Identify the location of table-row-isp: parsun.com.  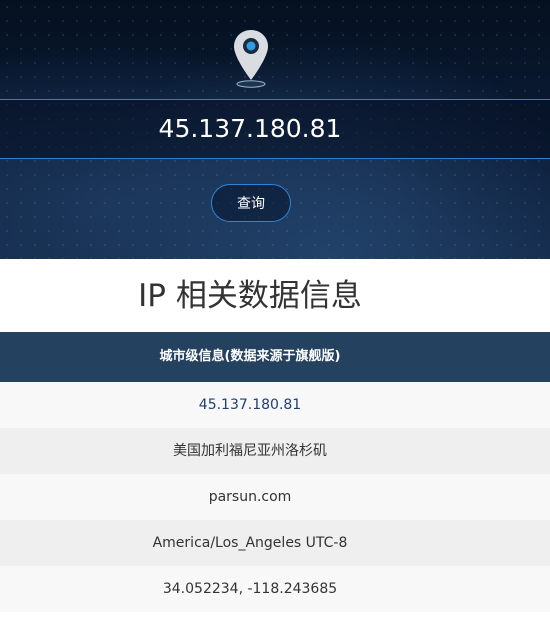
(275, 497).